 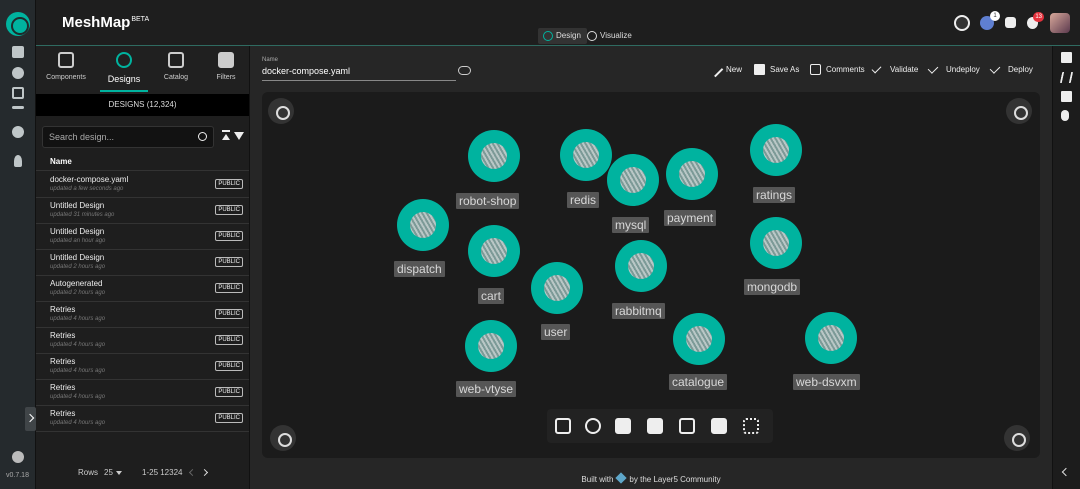 I want to click on next-page-icon, so click(x=204, y=472).